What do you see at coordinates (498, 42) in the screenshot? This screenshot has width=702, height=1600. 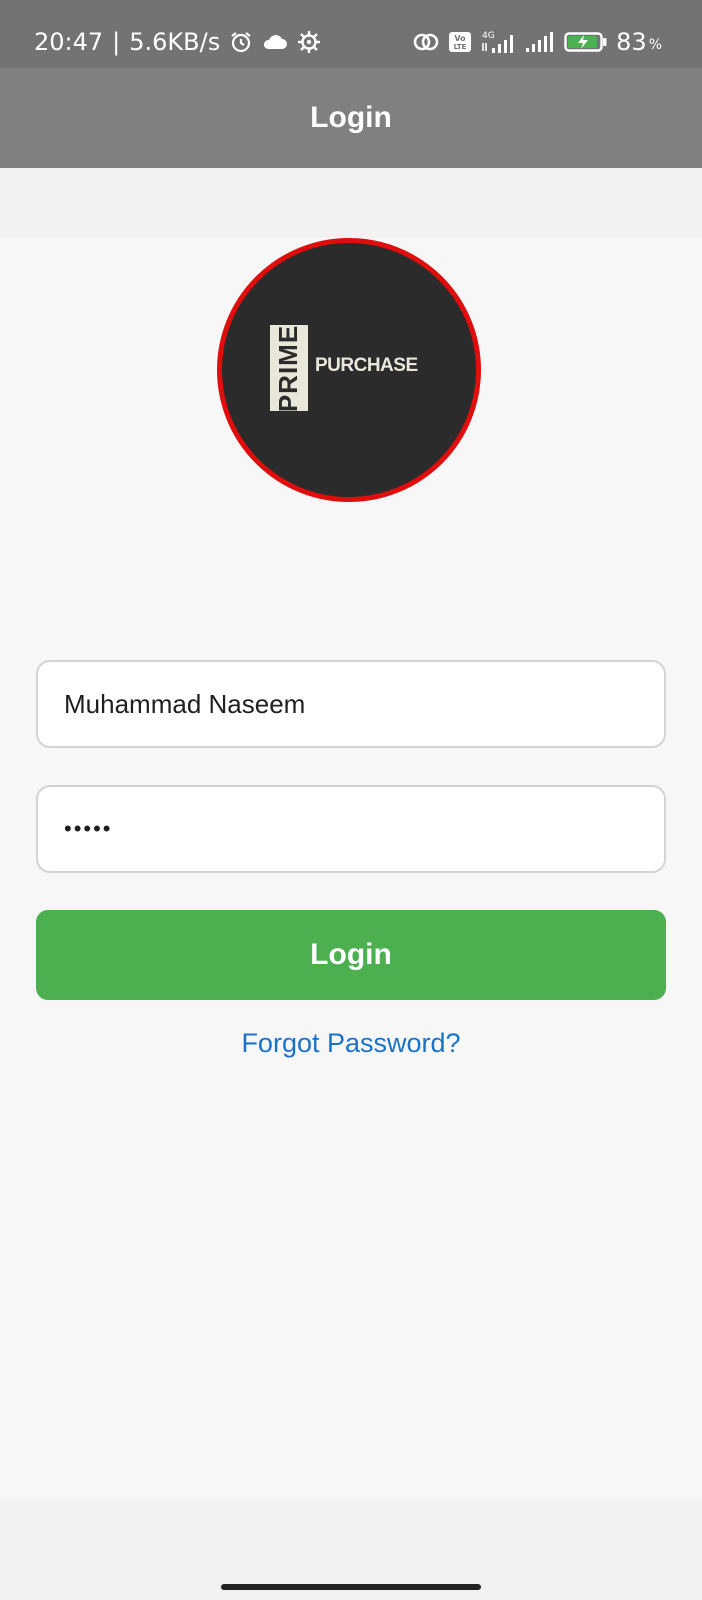 I see `signal-4g-icon: 4G` at bounding box center [498, 42].